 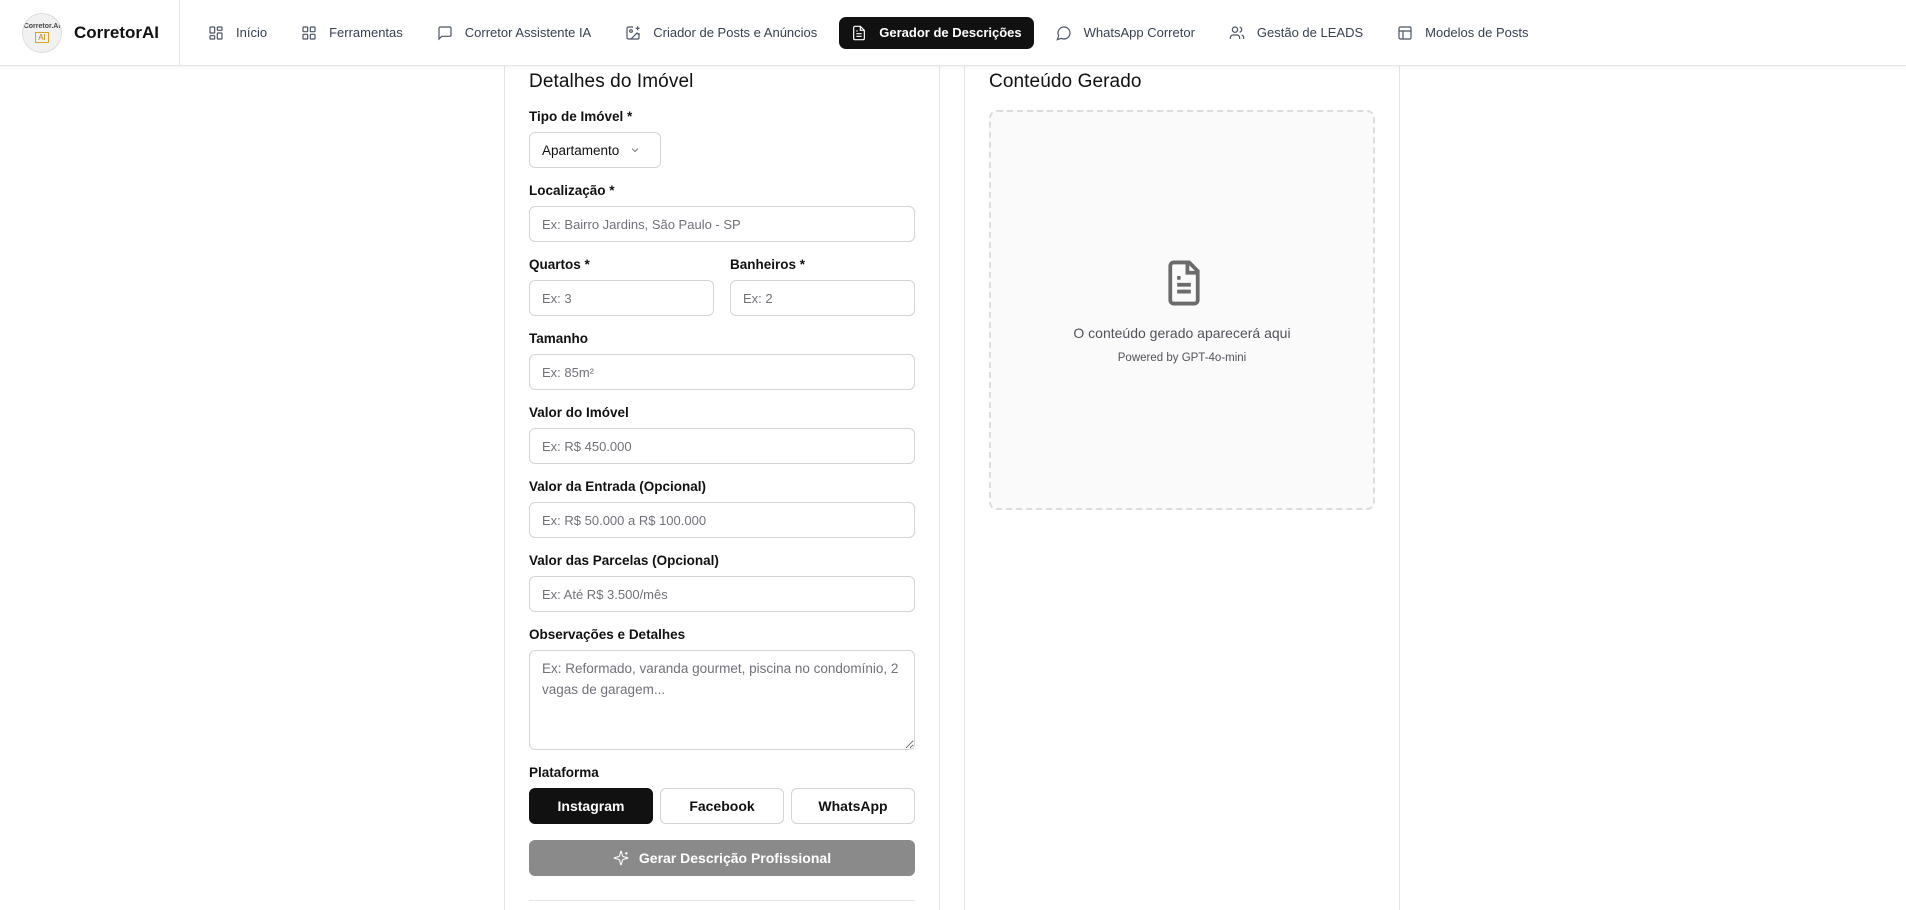 What do you see at coordinates (559, 264) in the screenshot?
I see `quartos-label: Quartos *` at bounding box center [559, 264].